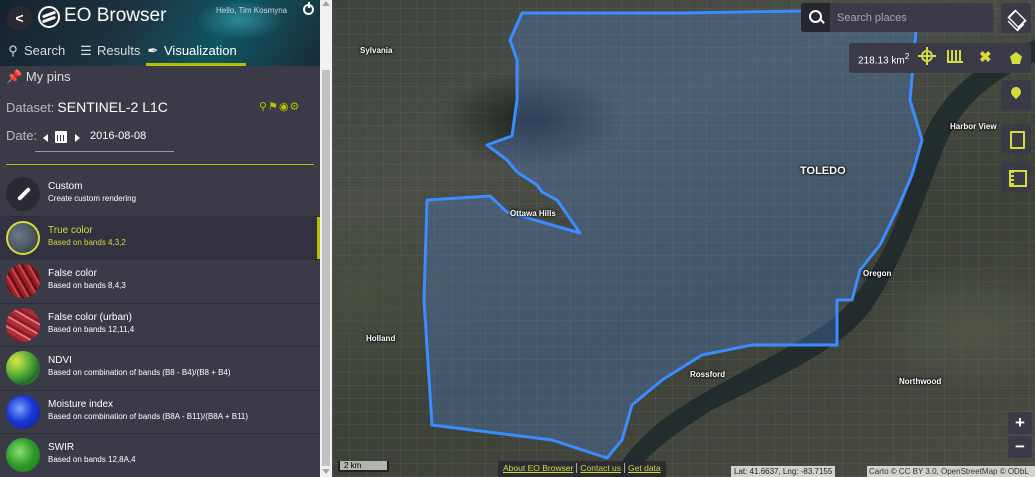 The image size is (1035, 477). Describe the element at coordinates (644, 468) in the screenshot. I see `get-data-link: Get data` at that location.